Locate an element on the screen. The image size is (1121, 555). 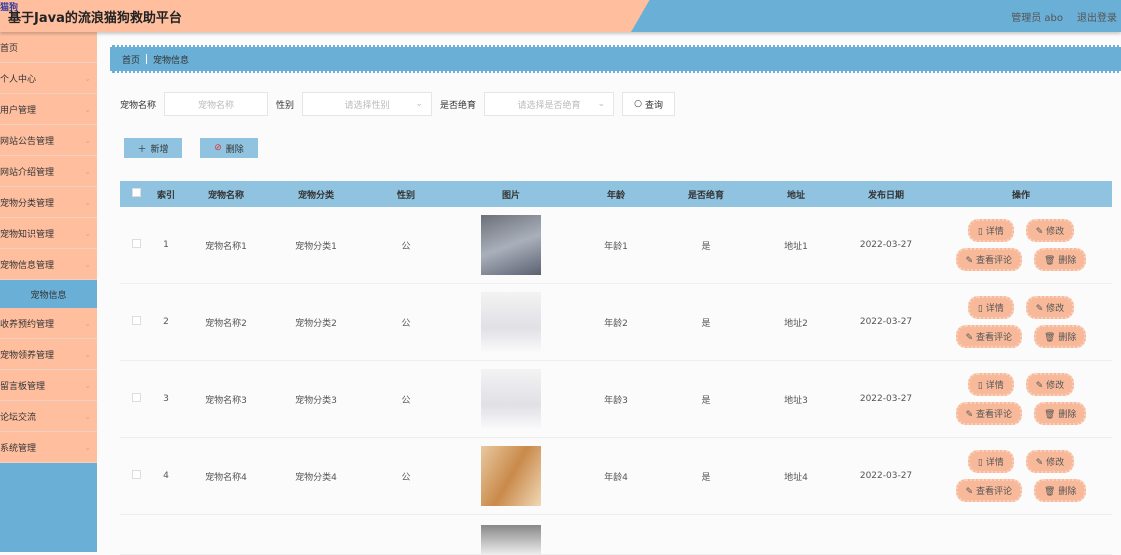
column-header: 宠物名称 is located at coordinates (225, 195).